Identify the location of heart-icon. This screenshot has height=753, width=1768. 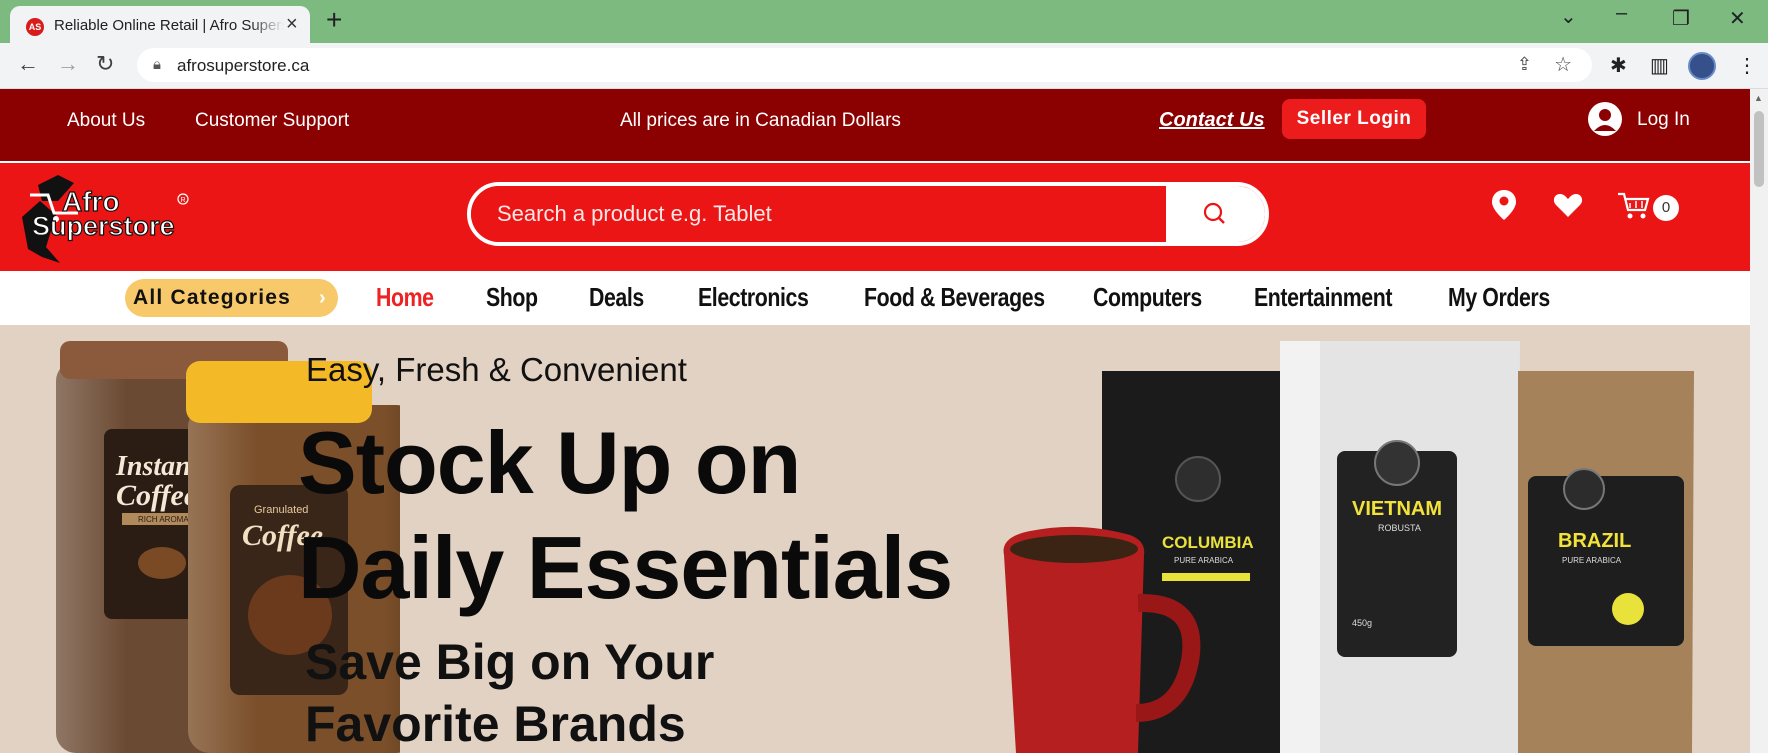
(1568, 207).